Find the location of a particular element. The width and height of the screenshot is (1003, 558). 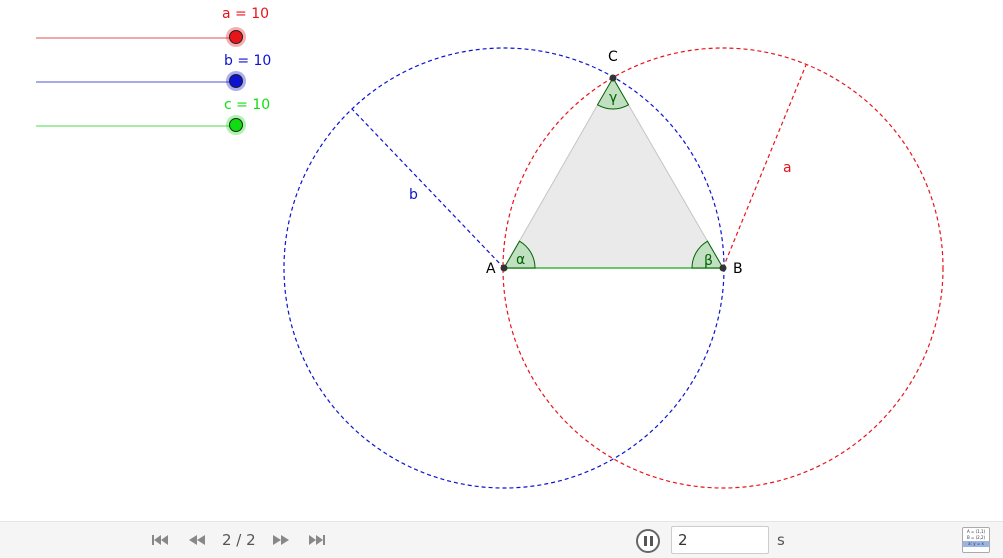

fast-forward-icon is located at coordinates (281, 540).